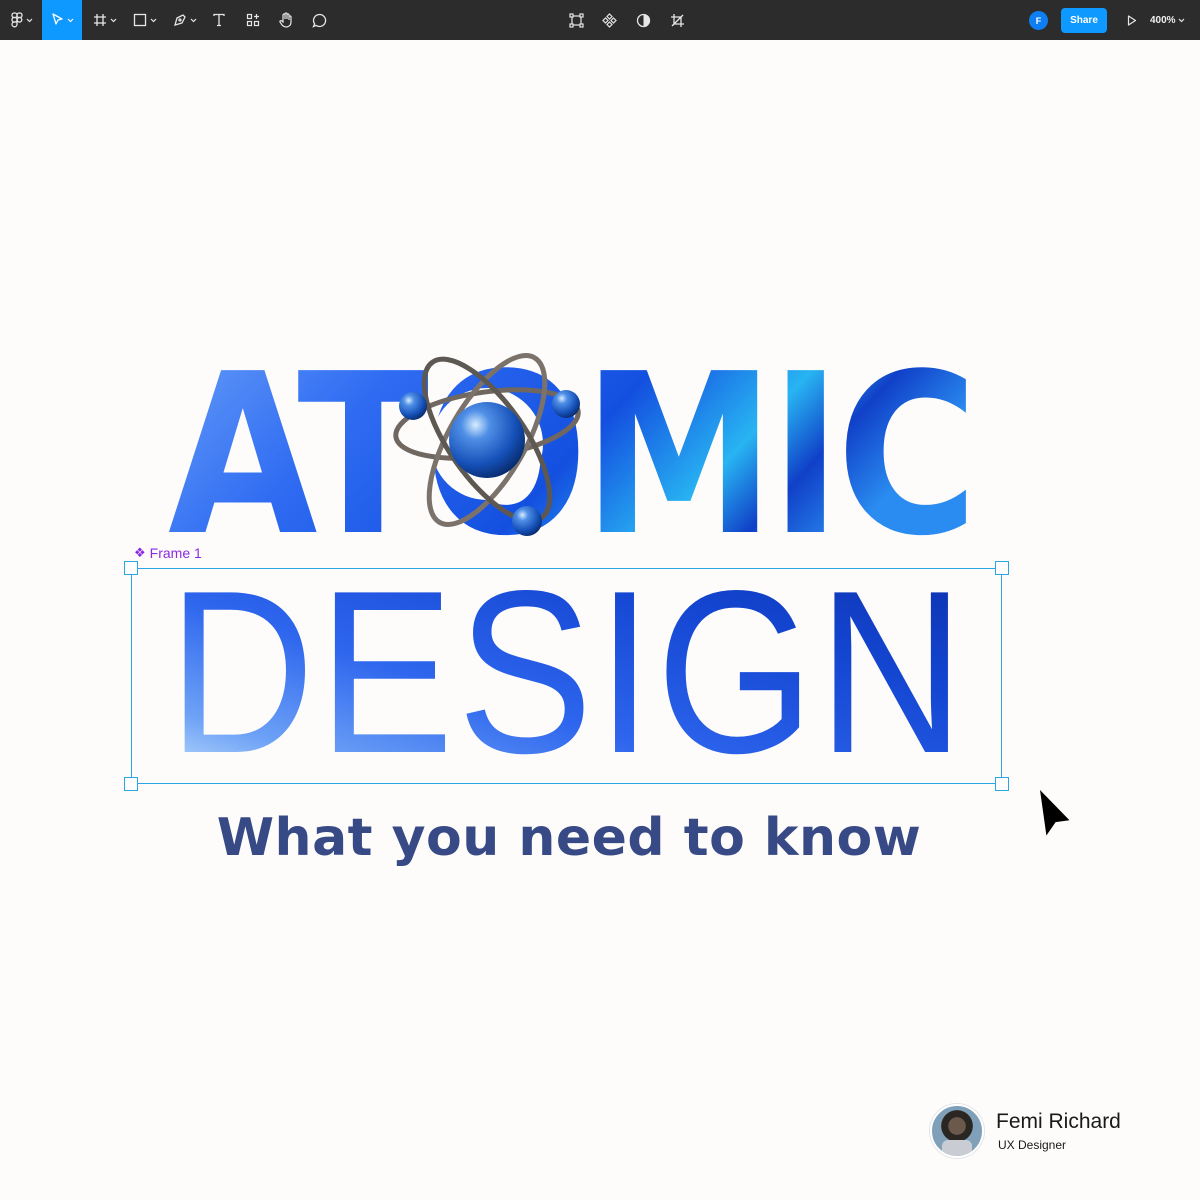 The width and height of the screenshot is (1200, 1200). I want to click on component-button, so click(609, 20).